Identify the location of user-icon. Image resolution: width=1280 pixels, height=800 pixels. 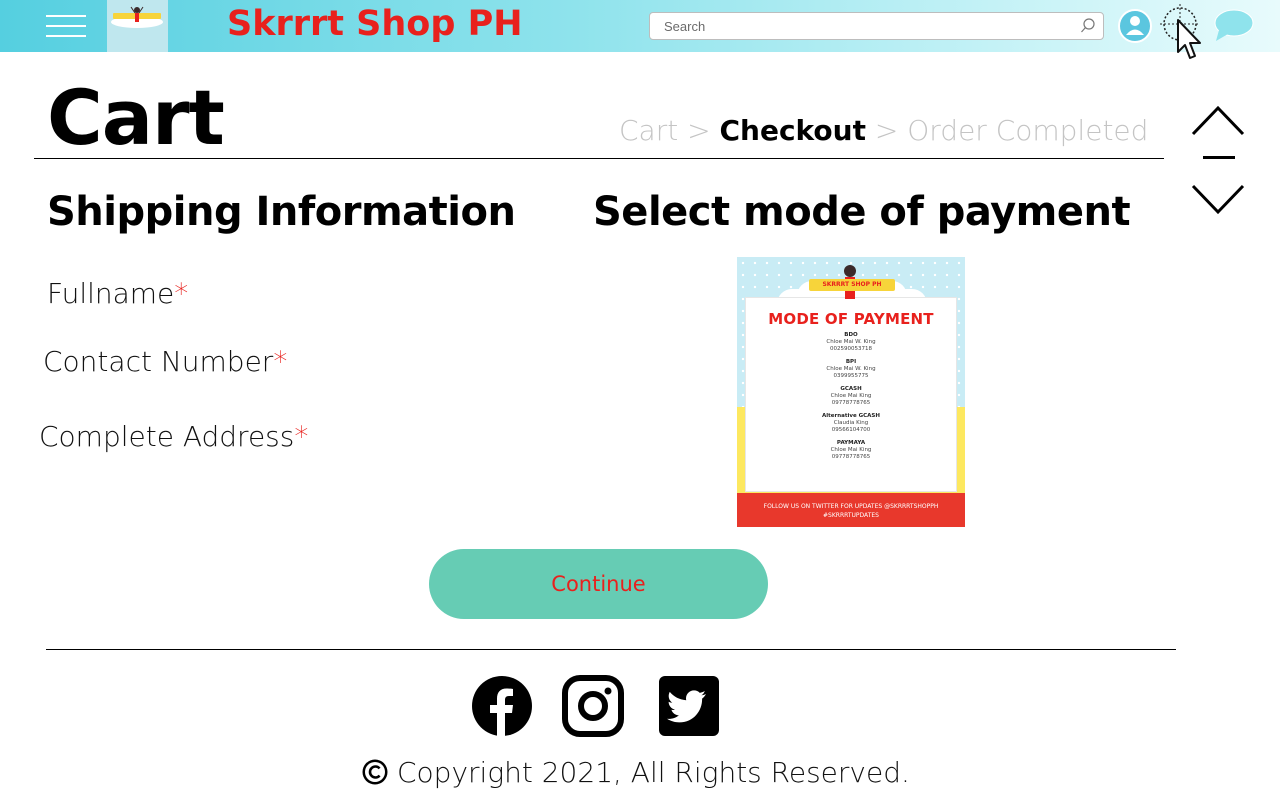
(1135, 26).